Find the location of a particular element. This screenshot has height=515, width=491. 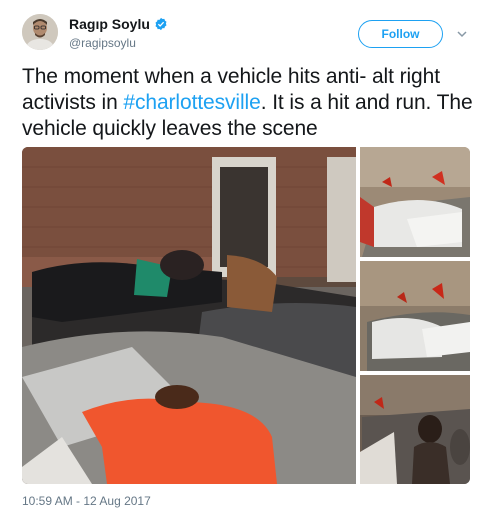

avatar-photo is located at coordinates (40, 32).